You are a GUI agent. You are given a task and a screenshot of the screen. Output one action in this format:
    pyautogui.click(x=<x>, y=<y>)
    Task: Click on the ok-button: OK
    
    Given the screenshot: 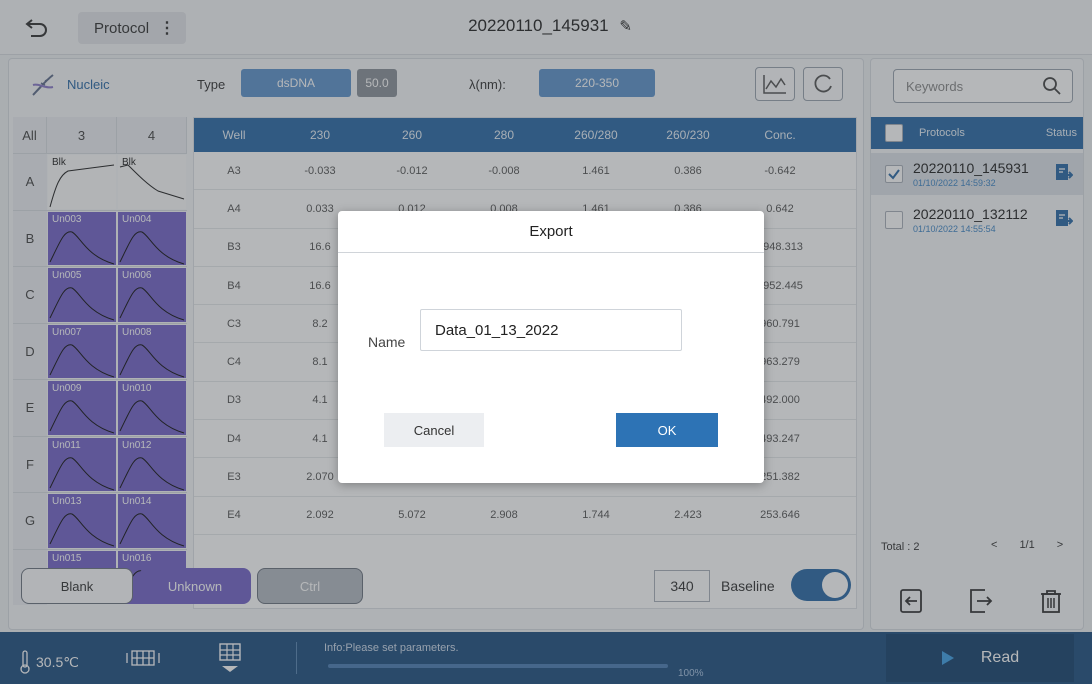 What is the action you would take?
    pyautogui.click(x=667, y=430)
    